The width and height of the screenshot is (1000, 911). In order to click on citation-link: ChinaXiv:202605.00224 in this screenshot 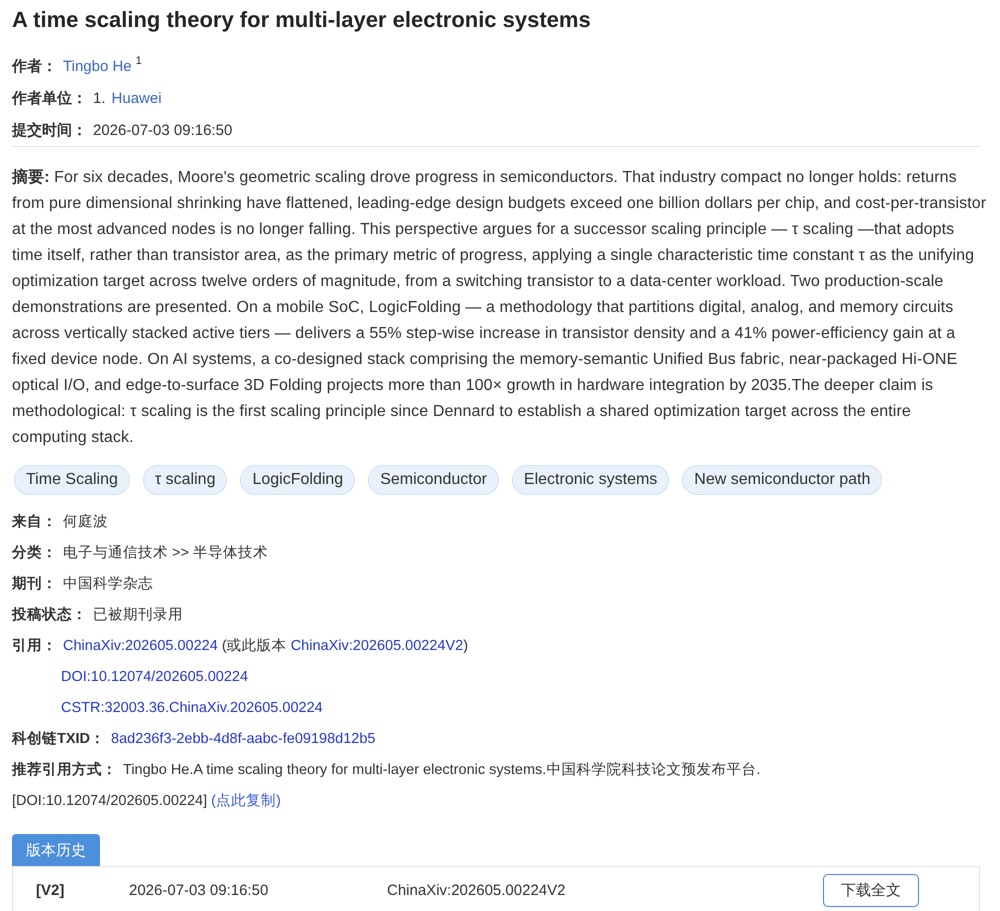, I will do `click(140, 646)`.